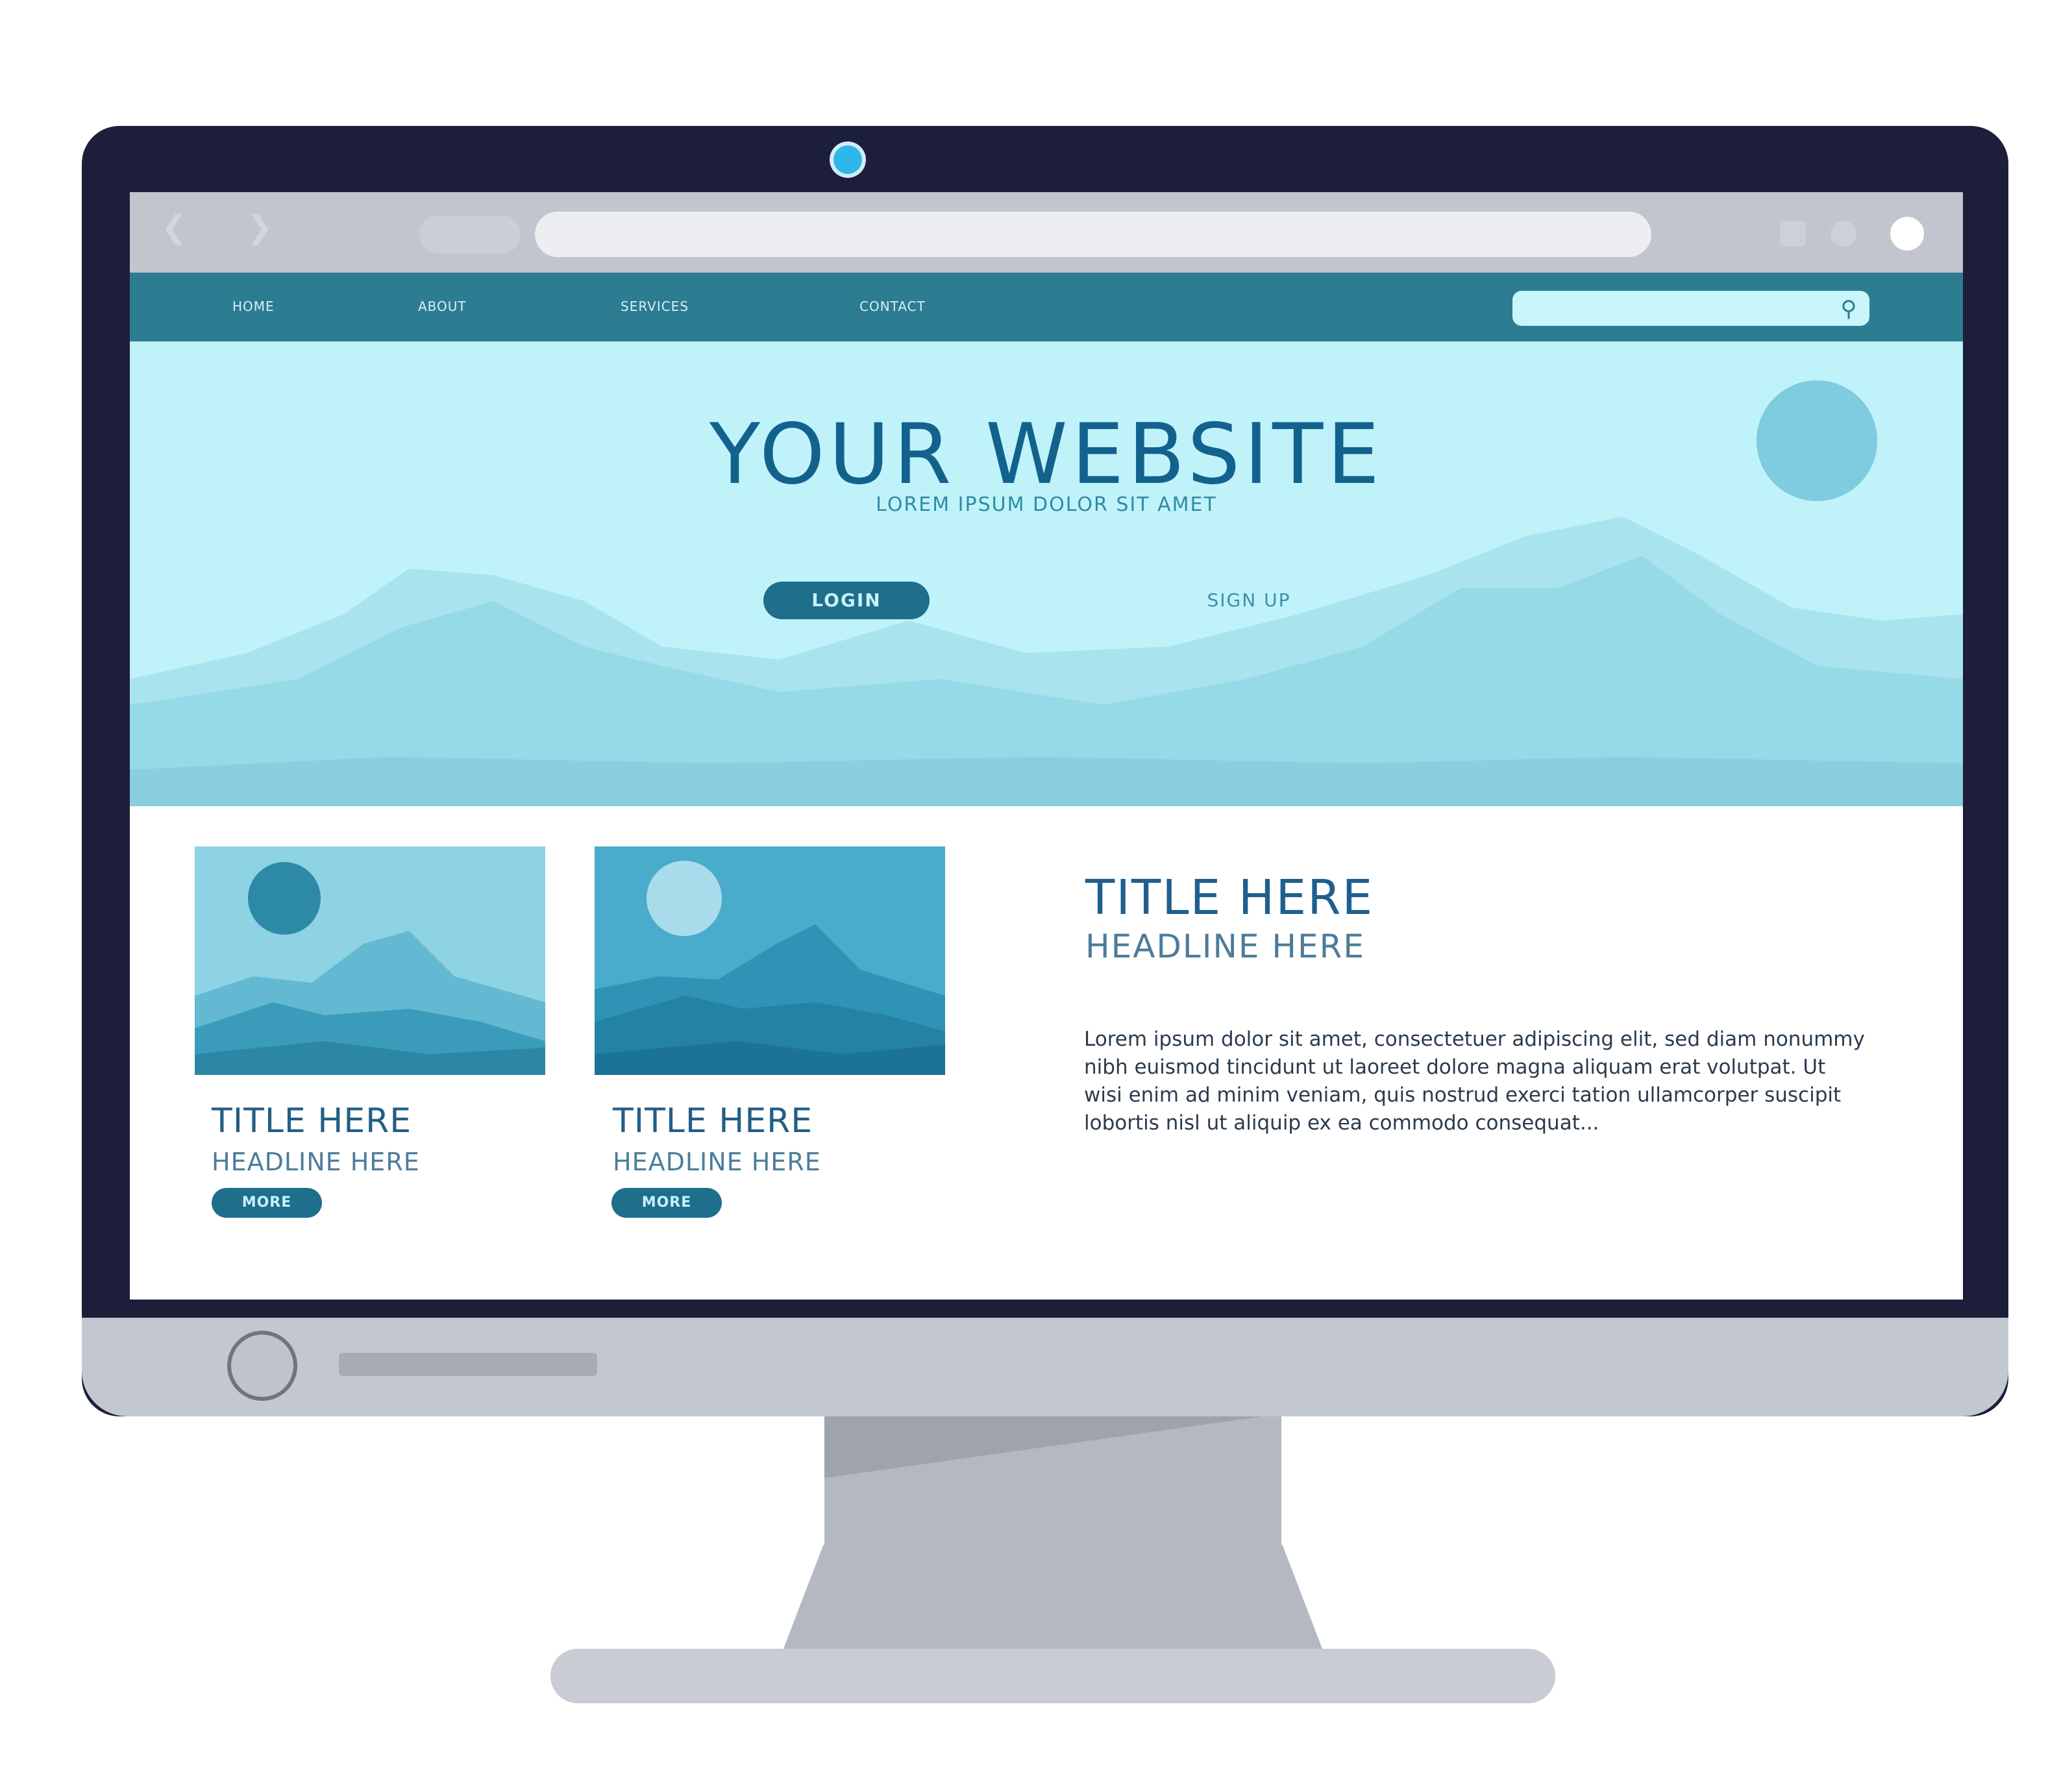 The height and width of the screenshot is (1776, 2072). What do you see at coordinates (468, 1364) in the screenshot?
I see `monitor-slot` at bounding box center [468, 1364].